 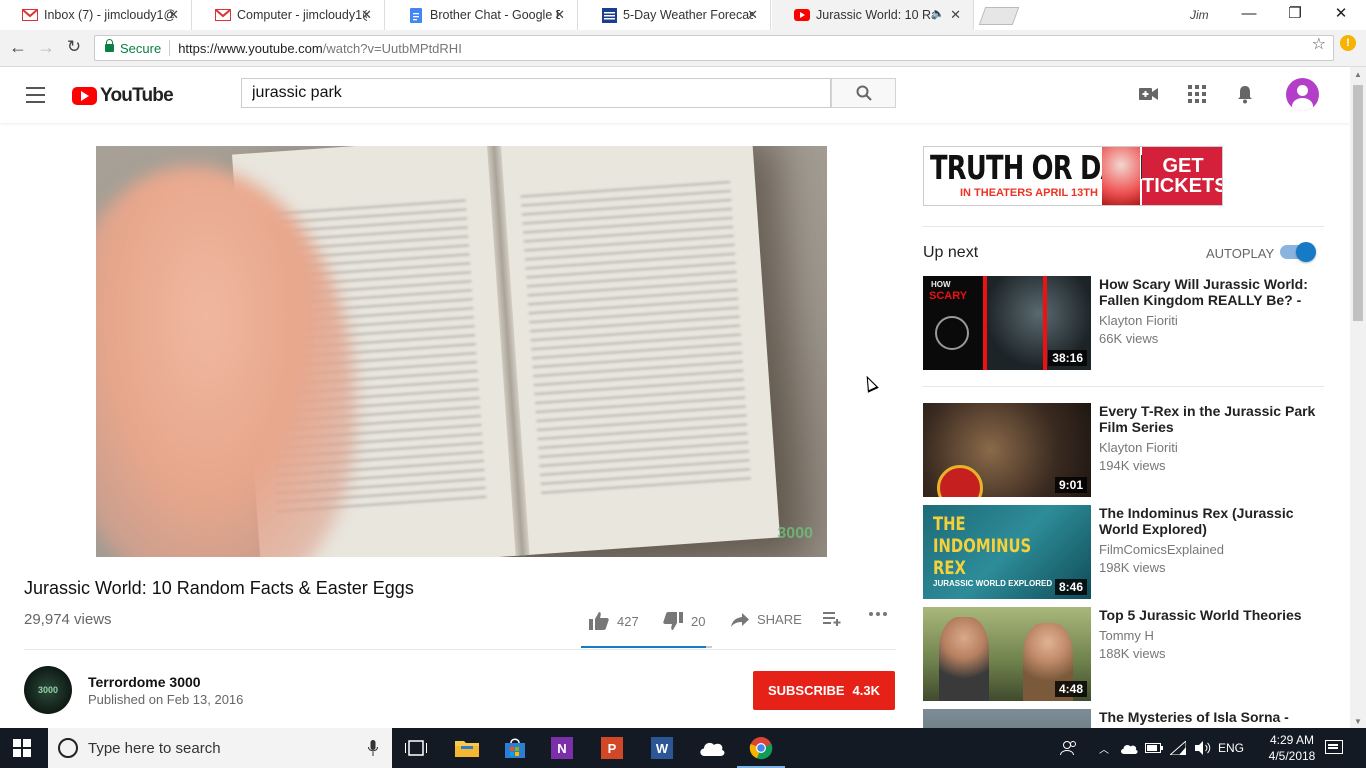 I want to click on restore-button: ❐, so click(x=1295, y=15).